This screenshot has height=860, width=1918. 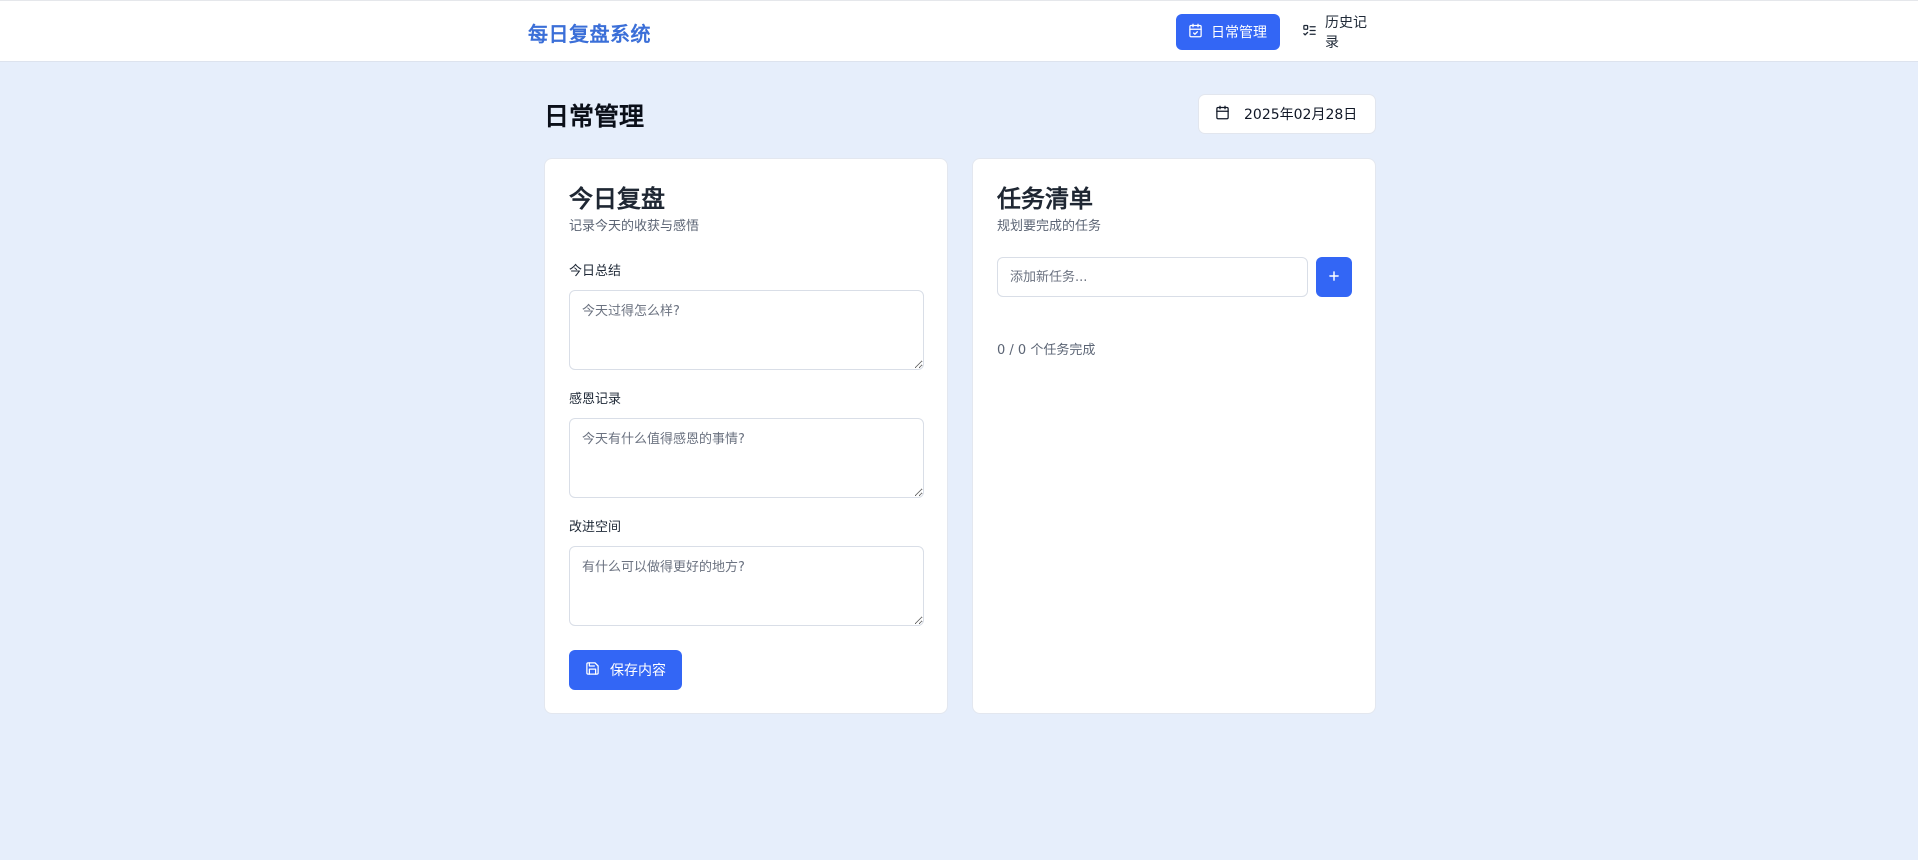 What do you see at coordinates (595, 271) in the screenshot?
I see `summary-label: 今日总结` at bounding box center [595, 271].